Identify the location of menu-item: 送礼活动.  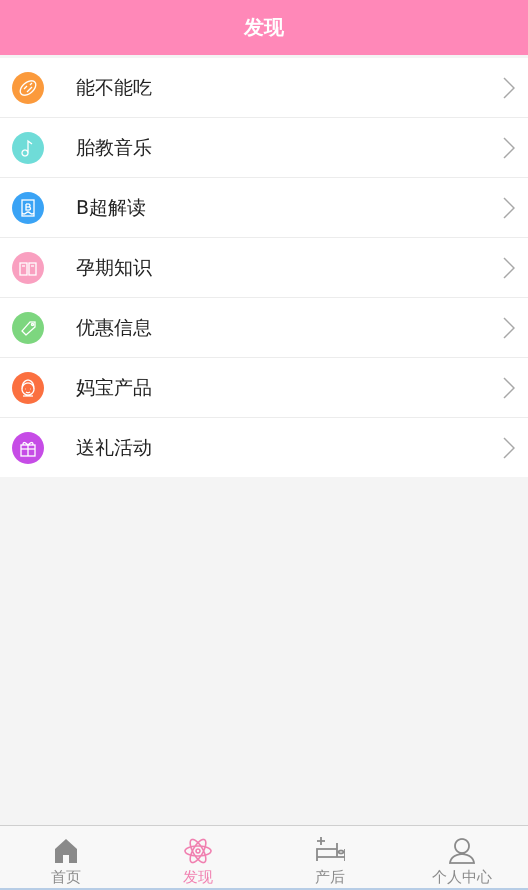
(264, 447).